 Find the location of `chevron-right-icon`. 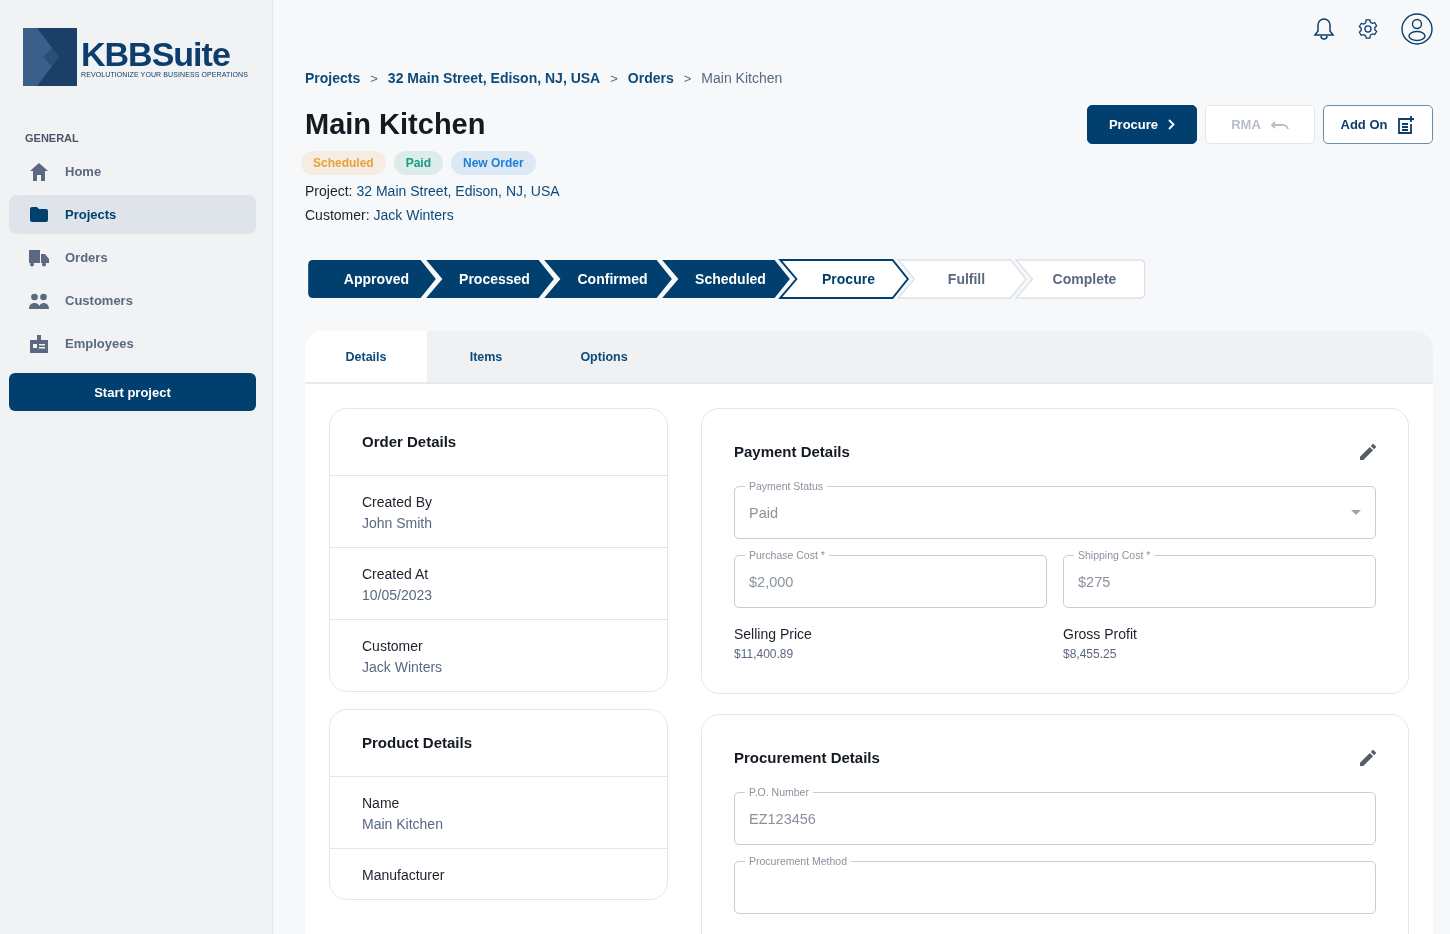

chevron-right-icon is located at coordinates (1172, 124).